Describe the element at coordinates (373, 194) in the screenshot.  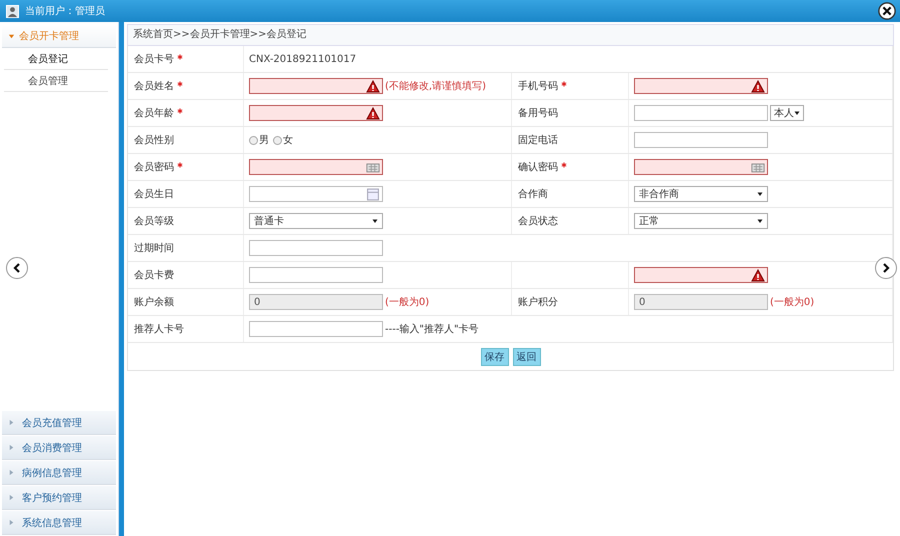
I see `calendar-icon` at that location.